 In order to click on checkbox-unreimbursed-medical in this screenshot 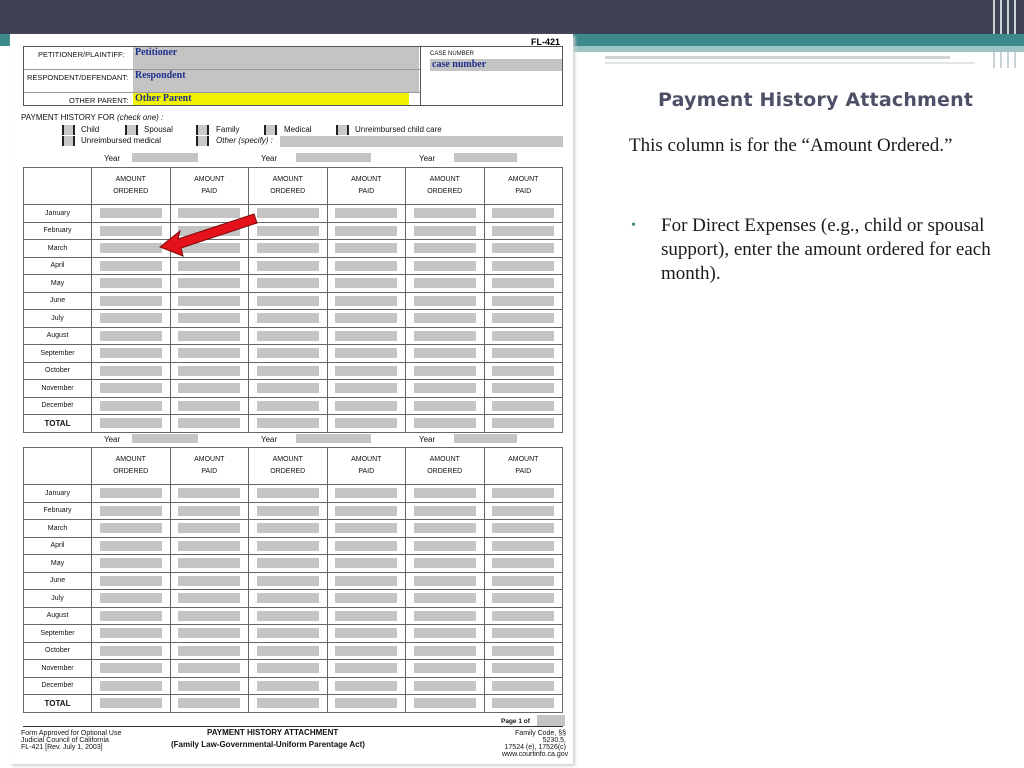, I will do `click(68, 141)`.